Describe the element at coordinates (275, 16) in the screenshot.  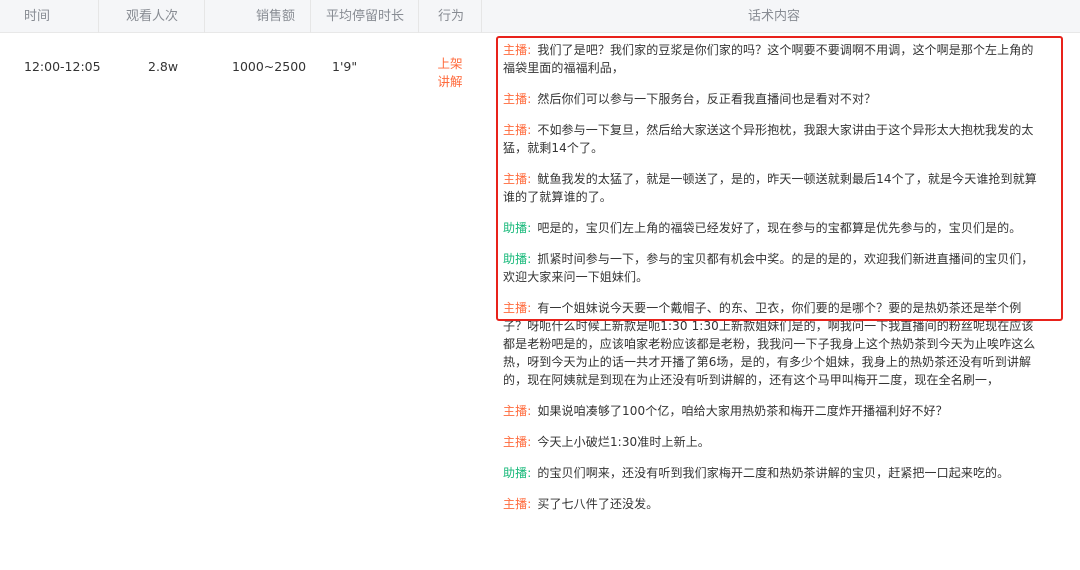
I see `column-header-sales: 销售额` at that location.